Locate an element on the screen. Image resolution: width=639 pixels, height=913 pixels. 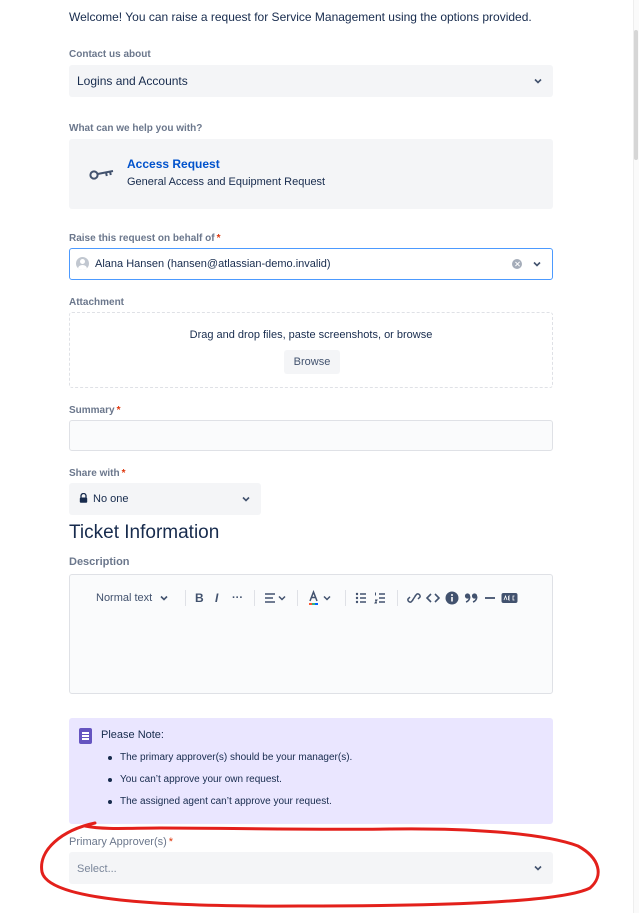
alignment-icon is located at coordinates (276, 598).